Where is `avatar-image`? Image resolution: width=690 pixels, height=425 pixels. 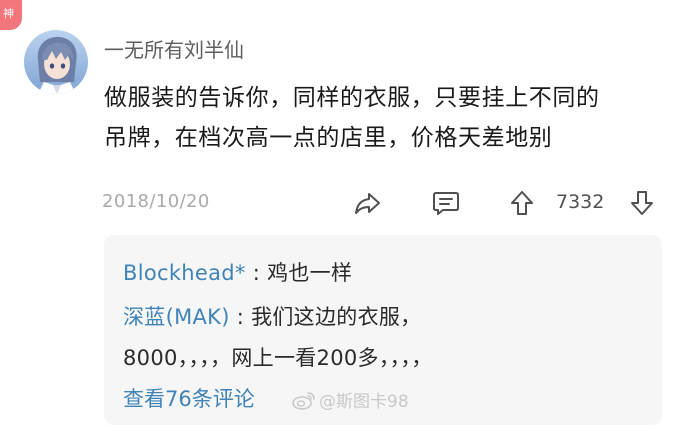 avatar-image is located at coordinates (56, 62).